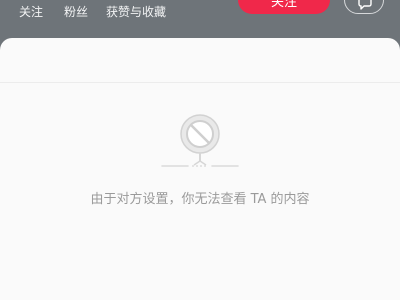  What do you see at coordinates (200, 199) in the screenshot?
I see `empty-state-message: 由于对方设置，你无法查看 TA 的内容` at bounding box center [200, 199].